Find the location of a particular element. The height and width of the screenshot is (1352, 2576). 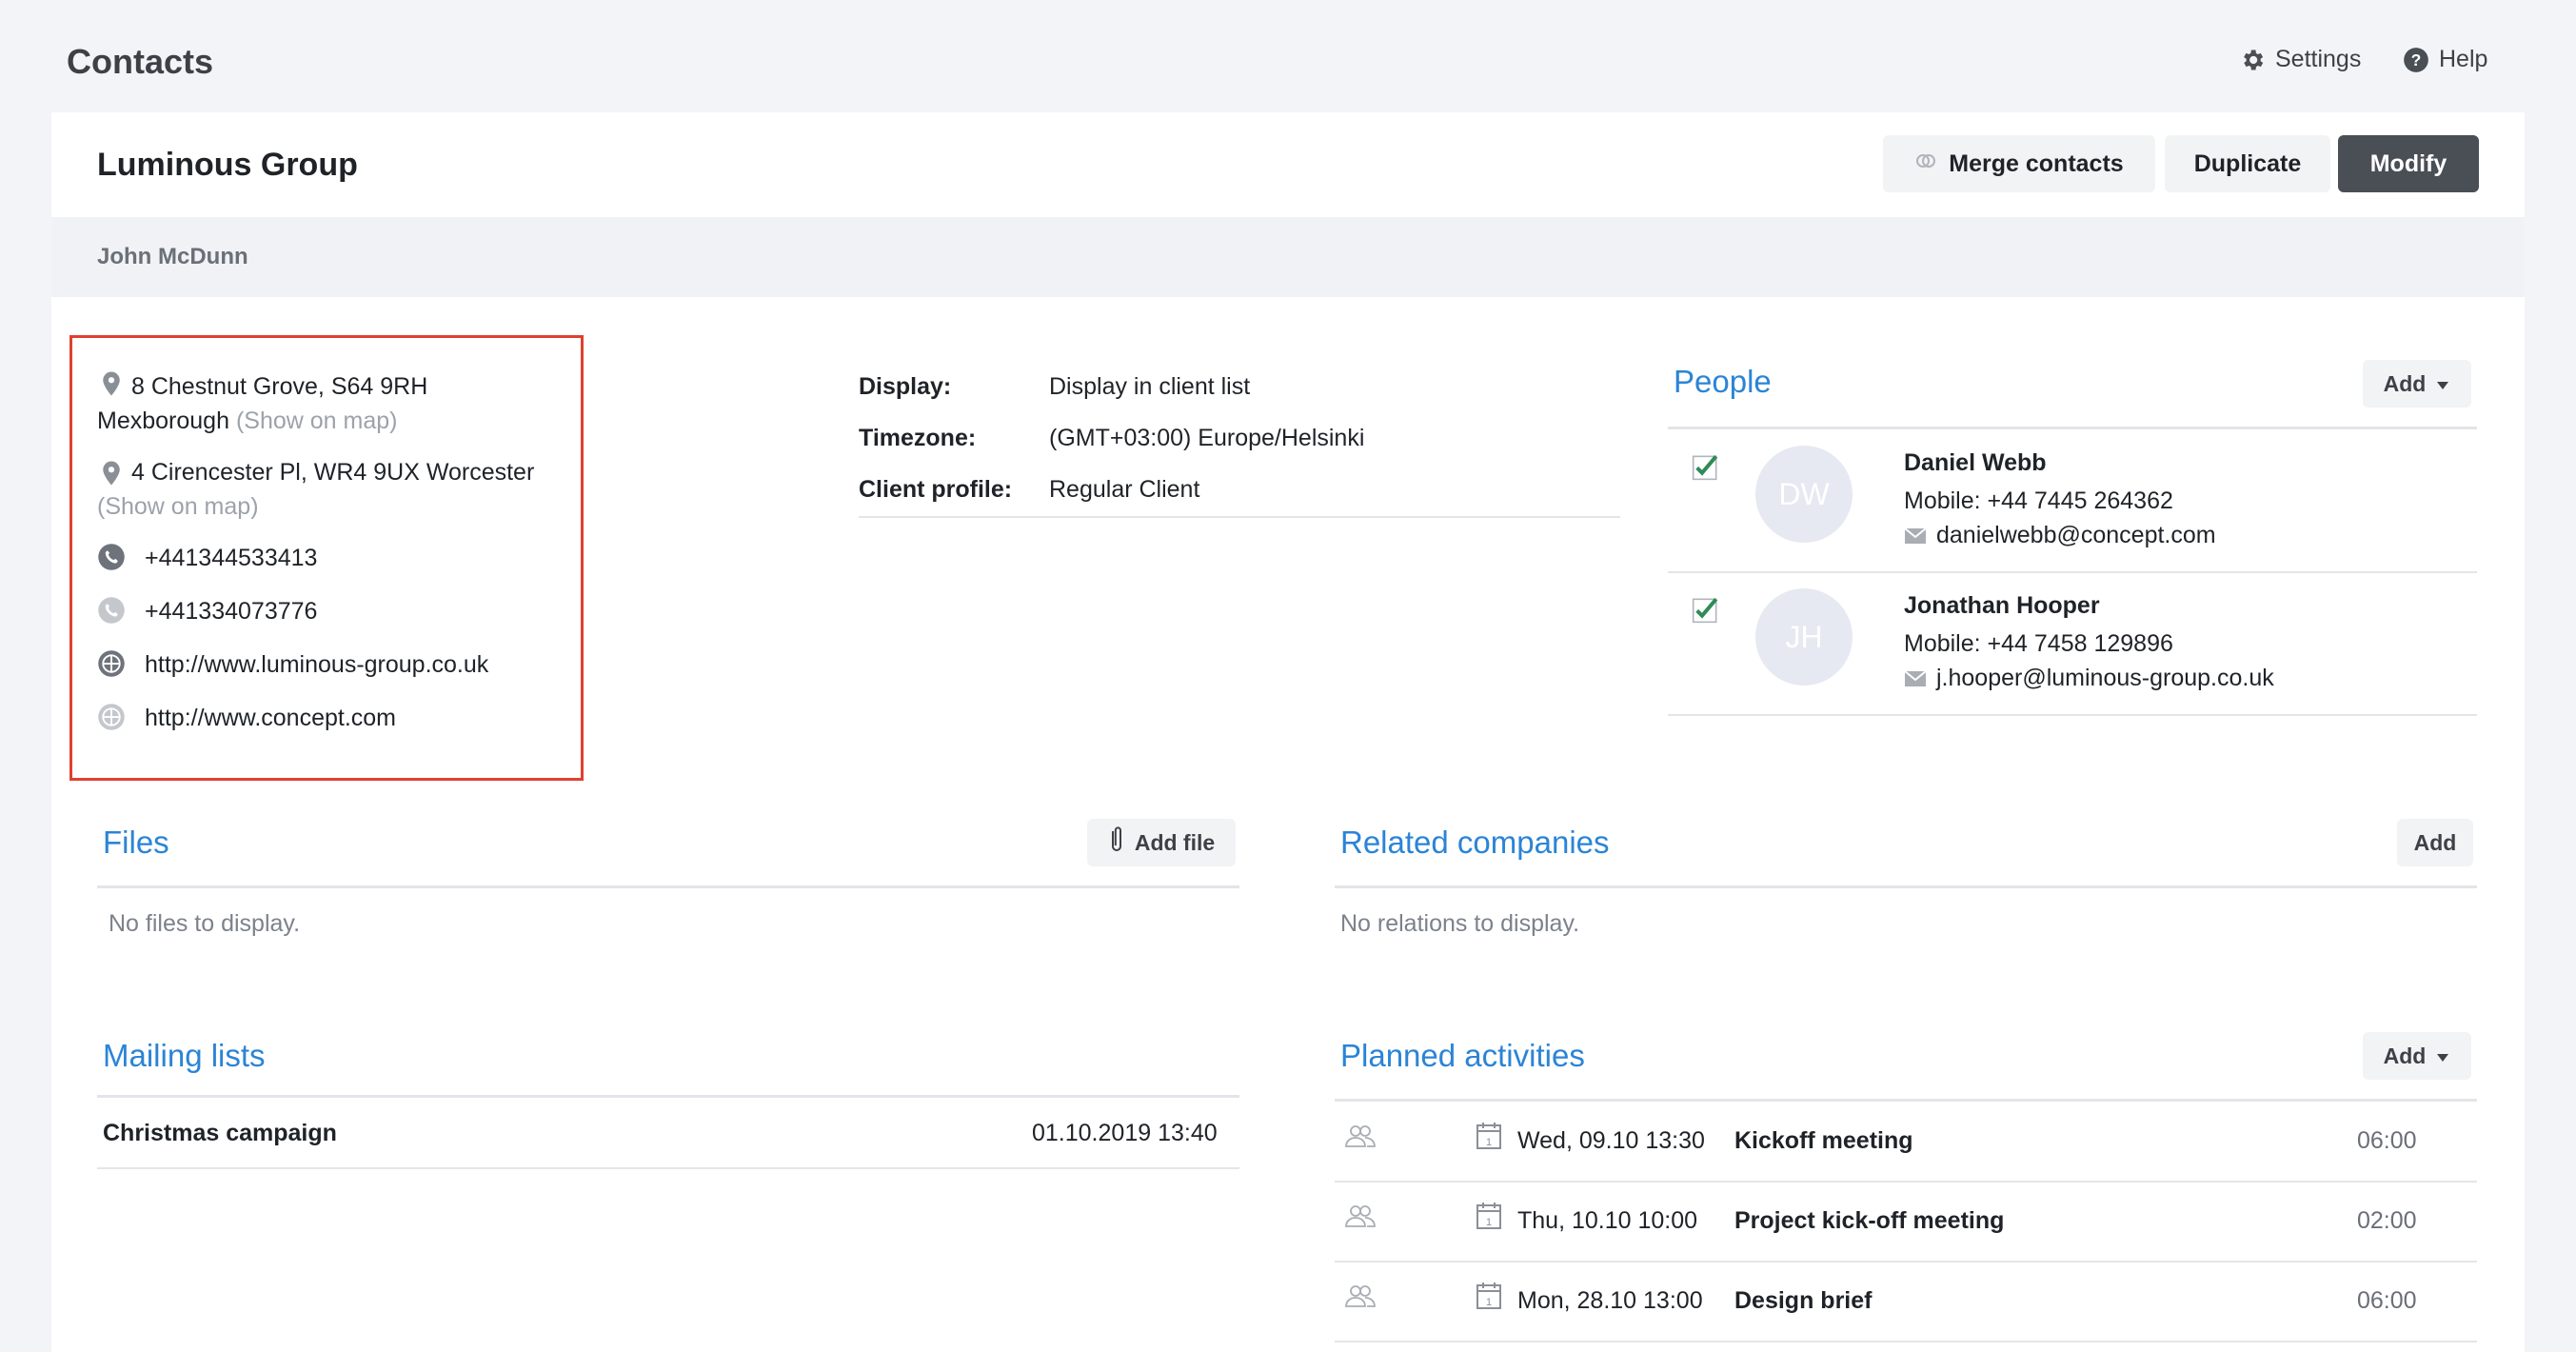

merge-contacts-label: Merge contacts is located at coordinates (2036, 163).